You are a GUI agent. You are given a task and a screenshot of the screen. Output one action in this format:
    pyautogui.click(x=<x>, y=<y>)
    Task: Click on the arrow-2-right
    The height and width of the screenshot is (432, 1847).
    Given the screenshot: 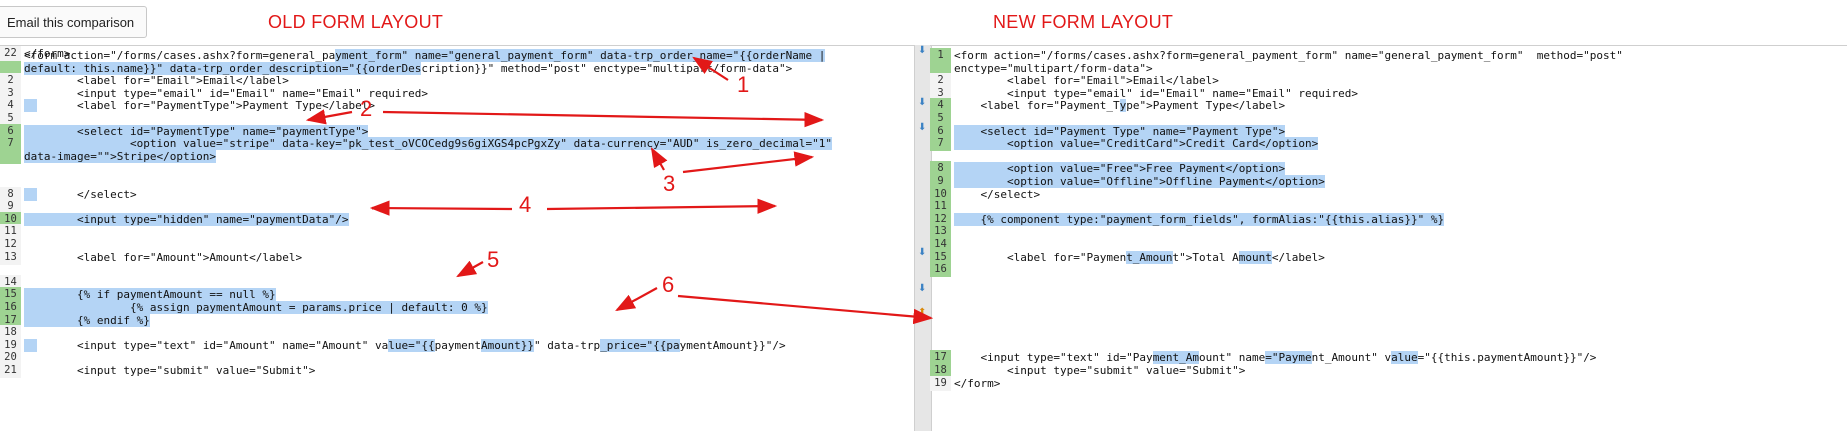 What is the action you would take?
    pyautogui.click(x=603, y=119)
    